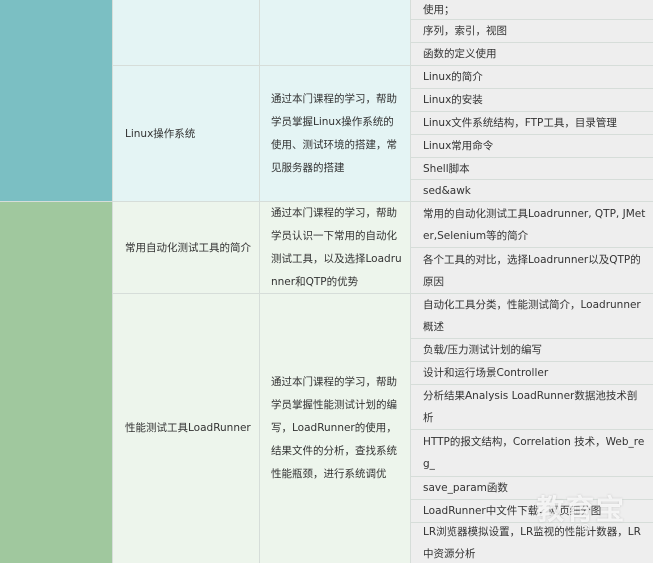 The image size is (670, 565). Describe the element at coordinates (532, 543) in the screenshot. I see `topic-item: LR浏览器模拟设置，LR监视的性能计数器，LR中资源分析` at that location.